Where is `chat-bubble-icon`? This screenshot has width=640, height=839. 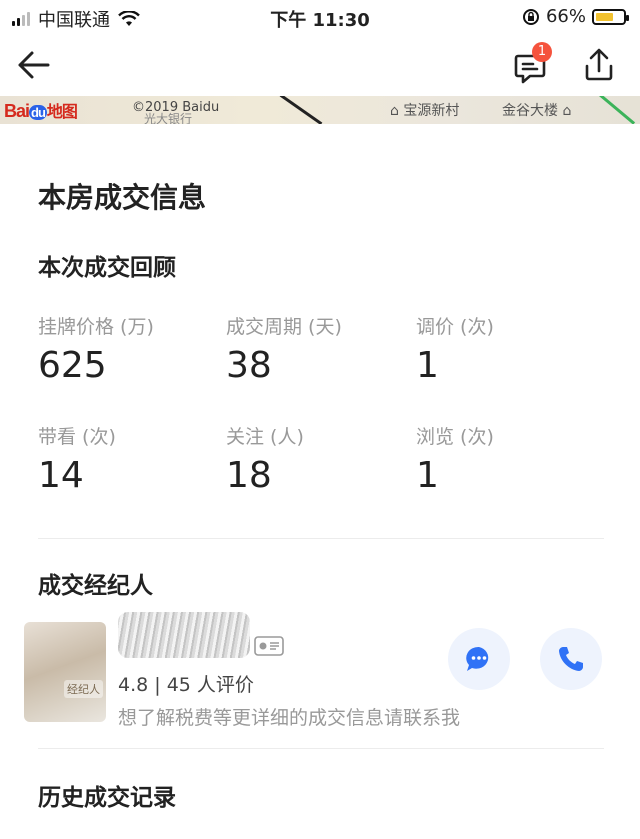 chat-bubble-icon is located at coordinates (477, 658).